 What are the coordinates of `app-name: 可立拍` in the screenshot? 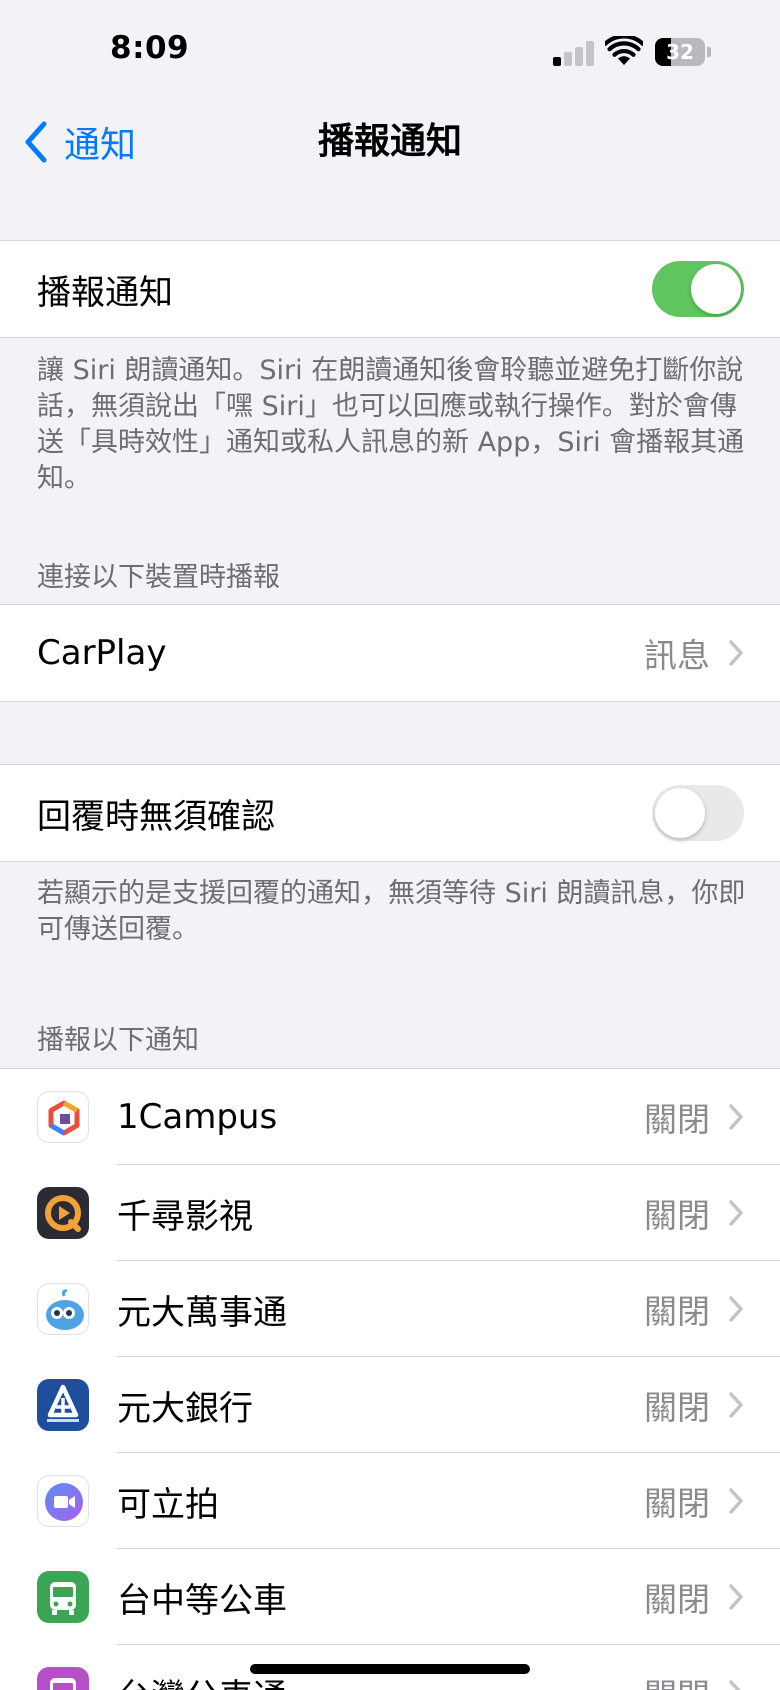 It's located at (168, 1504).